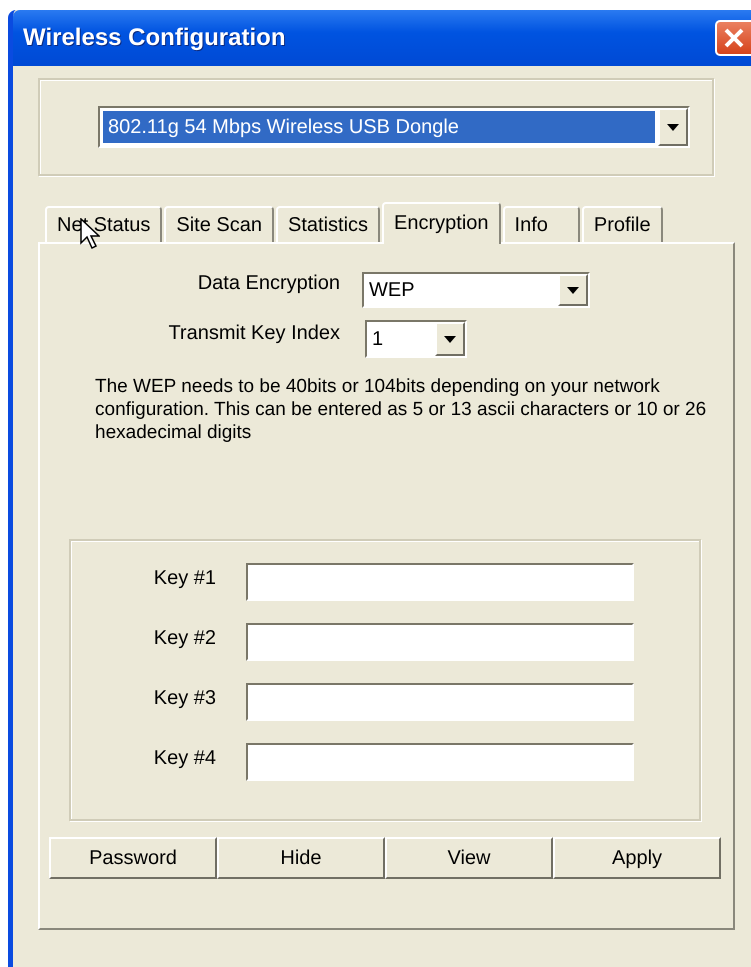 This screenshot has height=967, width=751. What do you see at coordinates (401, 410) in the screenshot?
I see `help-text: The WEP needs to be 40bits or 104bits depending on your network configuration. This can be entered as 5 or 13 ascii characters or 10 or 26 hexadecimal digits` at bounding box center [401, 410].